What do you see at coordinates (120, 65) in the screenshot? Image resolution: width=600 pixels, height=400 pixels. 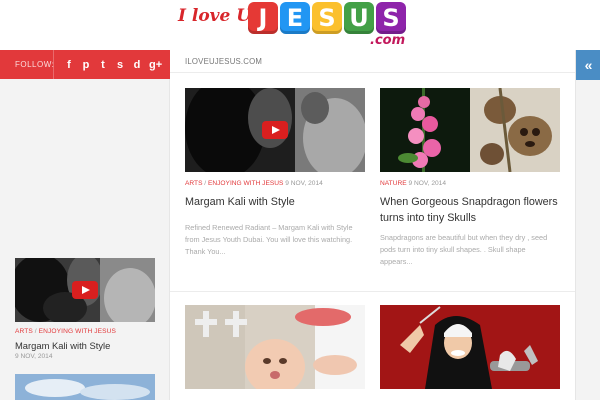 I see `stumbleupon-icon: s` at bounding box center [120, 65].